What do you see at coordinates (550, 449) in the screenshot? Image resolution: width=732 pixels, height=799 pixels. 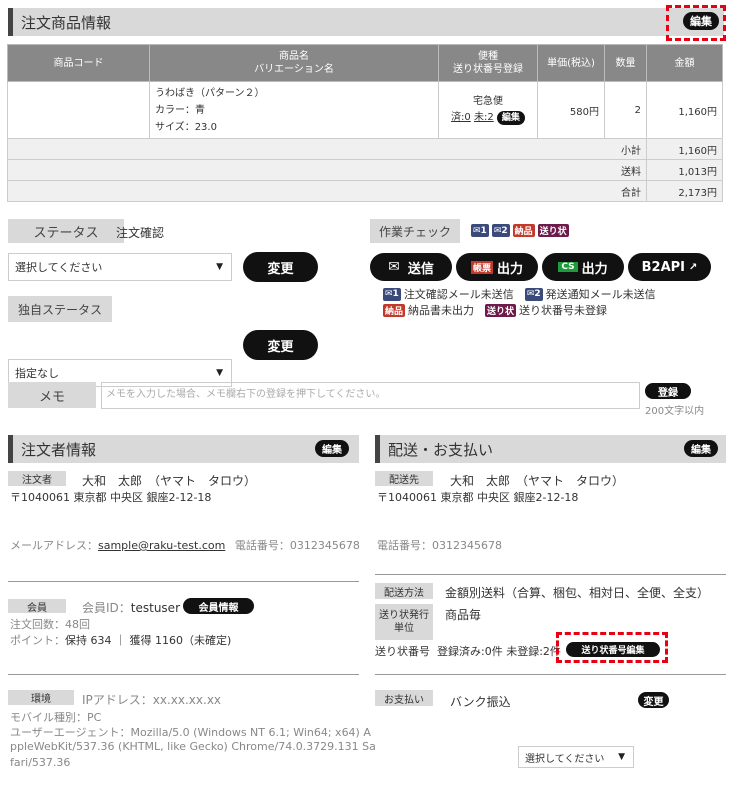 I see `delivery-header: 配送・お支払い` at bounding box center [550, 449].